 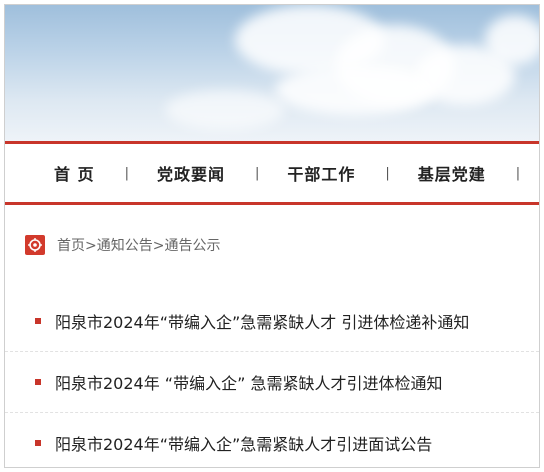 I want to click on list-item: 阳泉市2024年“带编入企”急需紧缺人才引进面试公告, so click(x=272, y=439).